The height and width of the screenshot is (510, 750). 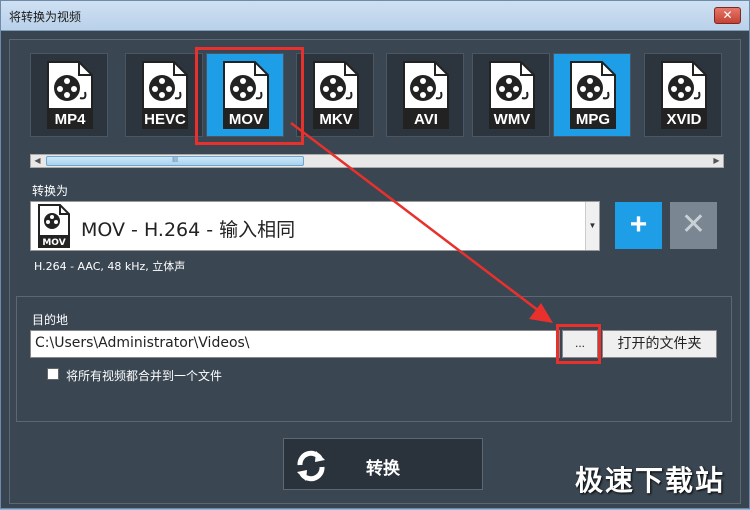 What do you see at coordinates (650, 480) in the screenshot?
I see `watermark: 极速下载站` at bounding box center [650, 480].